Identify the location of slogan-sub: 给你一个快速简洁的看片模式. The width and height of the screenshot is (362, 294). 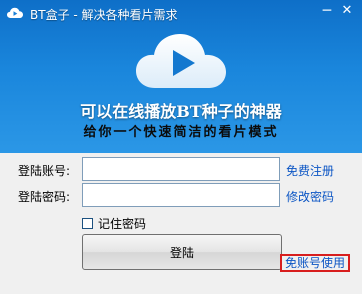
(181, 132).